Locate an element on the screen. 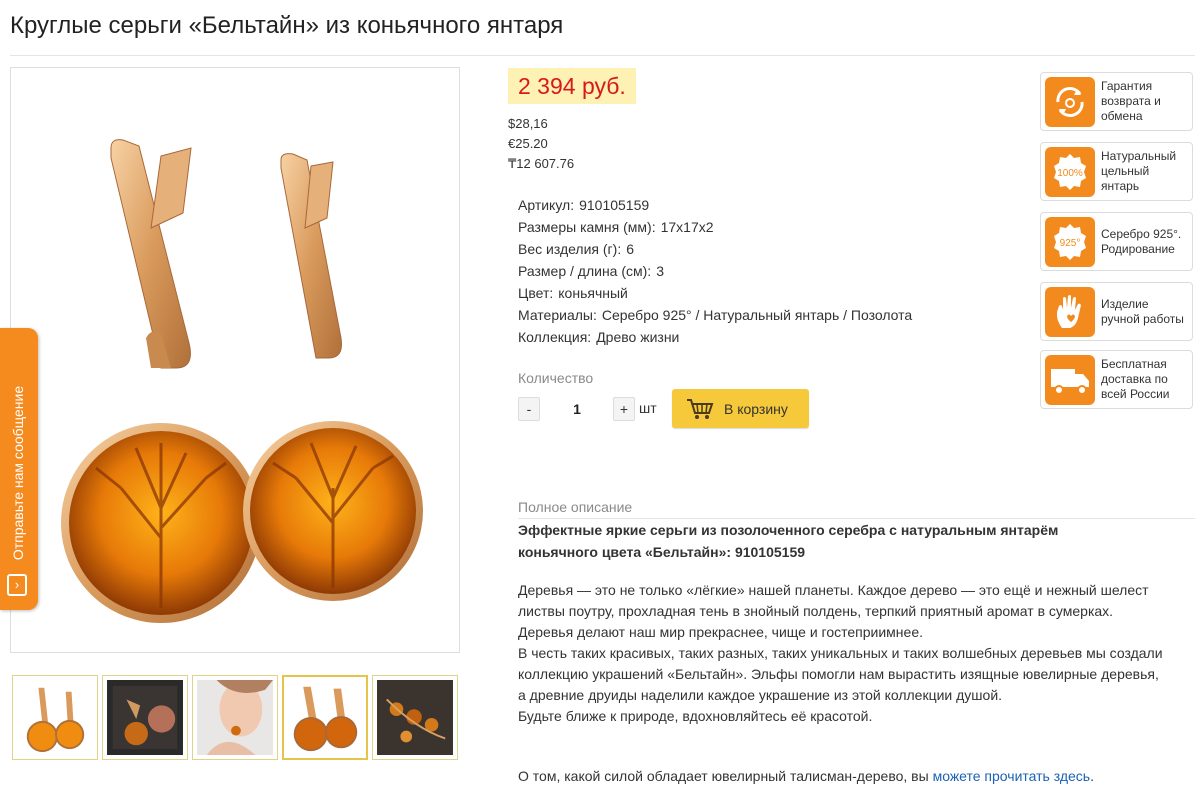 Image resolution: width=1203 pixels, height=798 pixels. add-to-cart-label: В корзину is located at coordinates (756, 408).